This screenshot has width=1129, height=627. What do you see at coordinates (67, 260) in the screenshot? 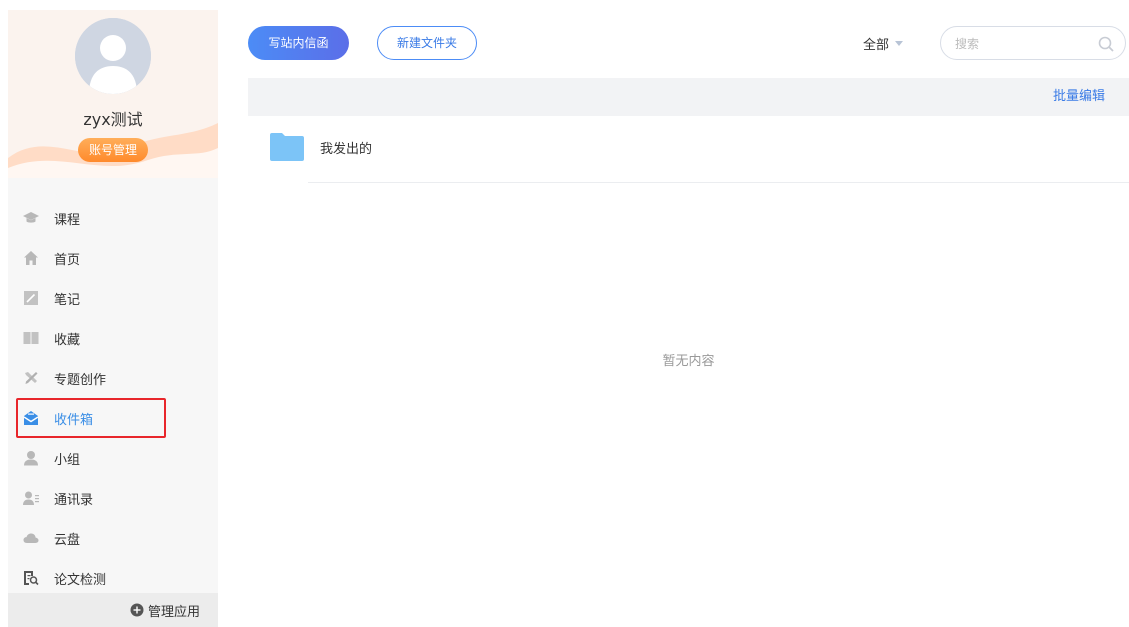
I see `sidebar-item-label: 首页` at bounding box center [67, 260].